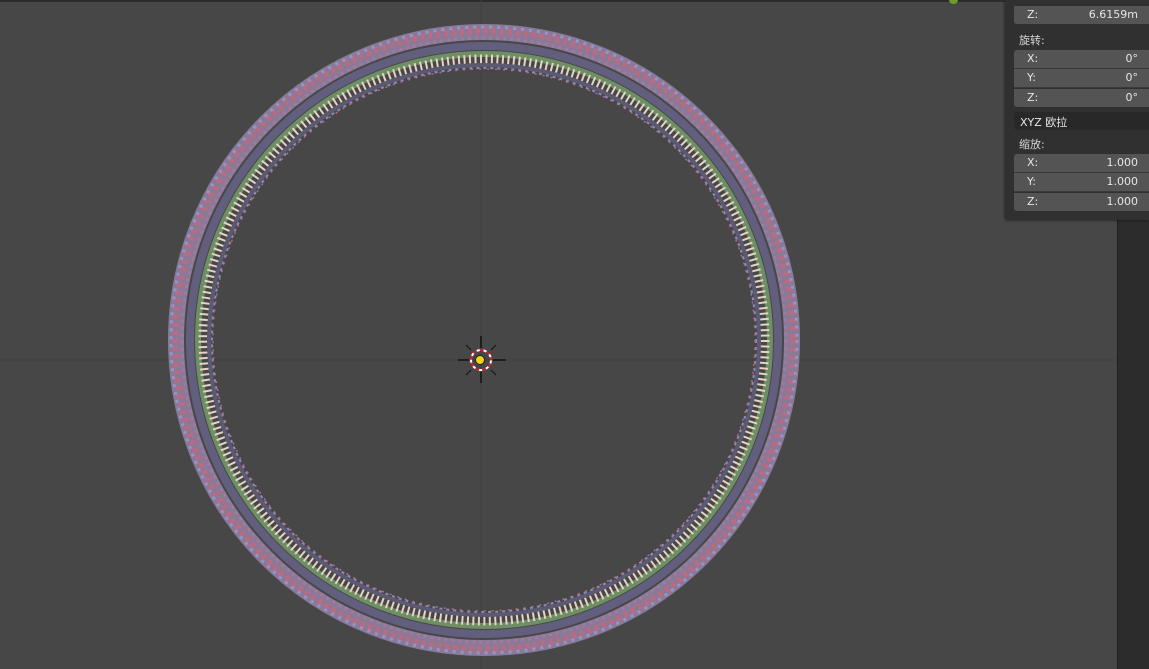 This screenshot has width=1149, height=669. I want to click on toolbar-strip, so click(1133, 444).